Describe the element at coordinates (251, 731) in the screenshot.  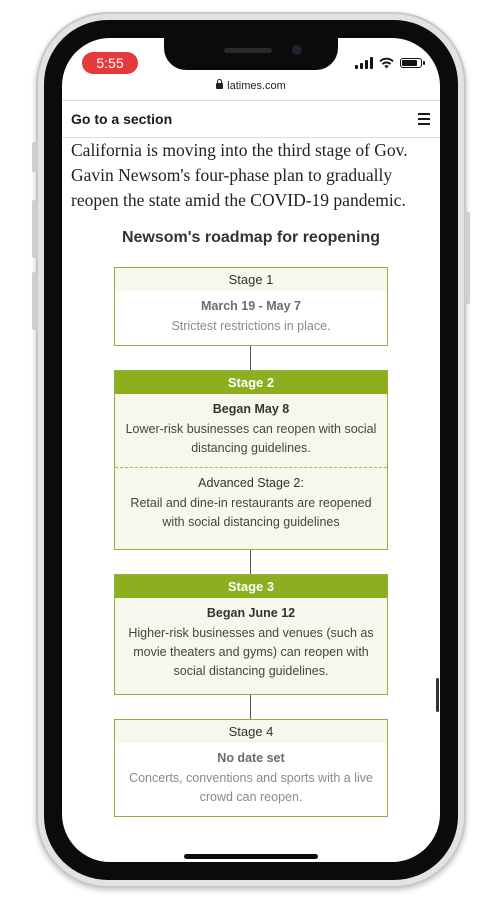
I see `stage-4-label: Stage 4` at that location.